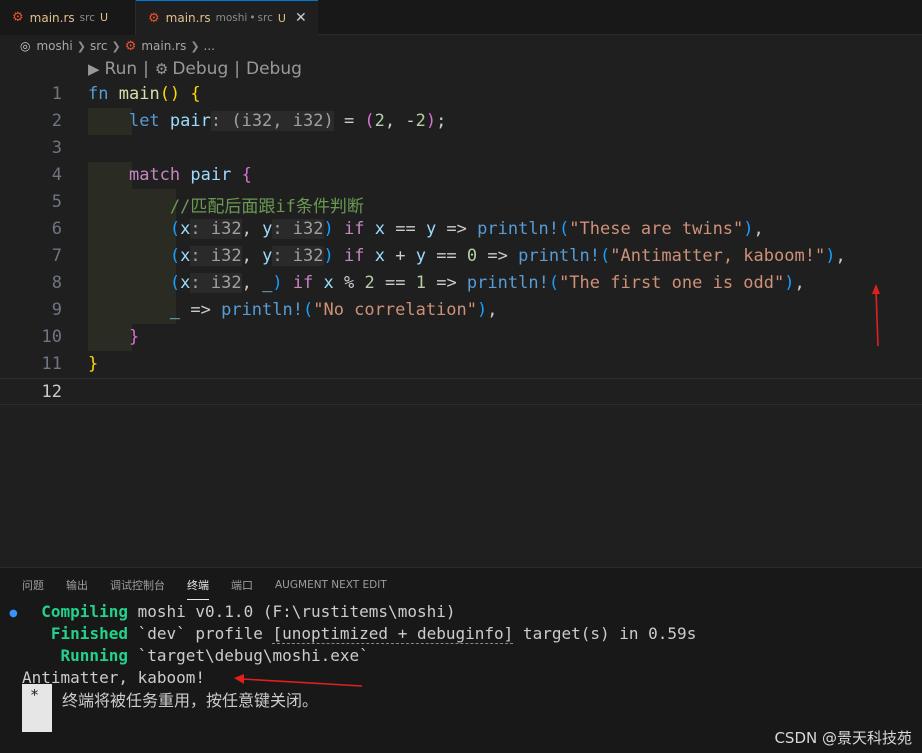 The height and width of the screenshot is (753, 922). Describe the element at coordinates (56, 229) in the screenshot. I see `line-number: 6` at that location.